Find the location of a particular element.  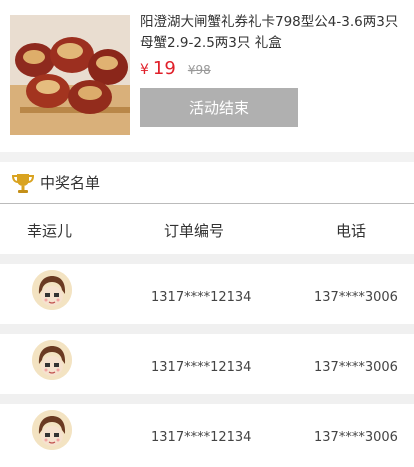

trophy-icon is located at coordinates (23, 183).